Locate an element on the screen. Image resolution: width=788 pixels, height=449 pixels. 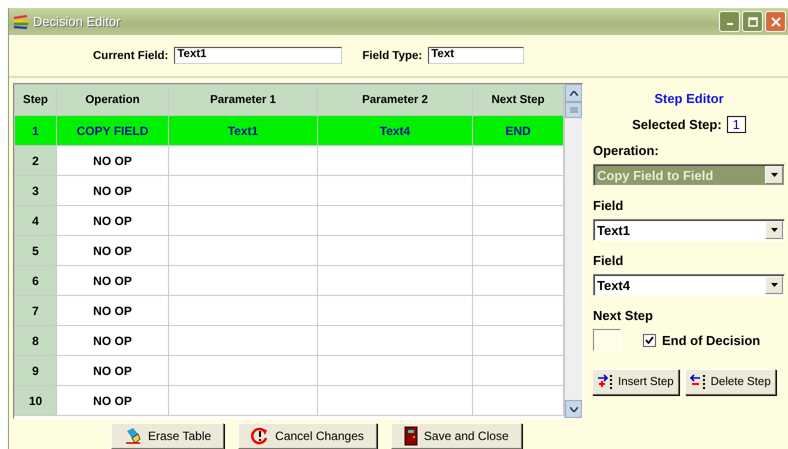
close-icon is located at coordinates (775, 21).